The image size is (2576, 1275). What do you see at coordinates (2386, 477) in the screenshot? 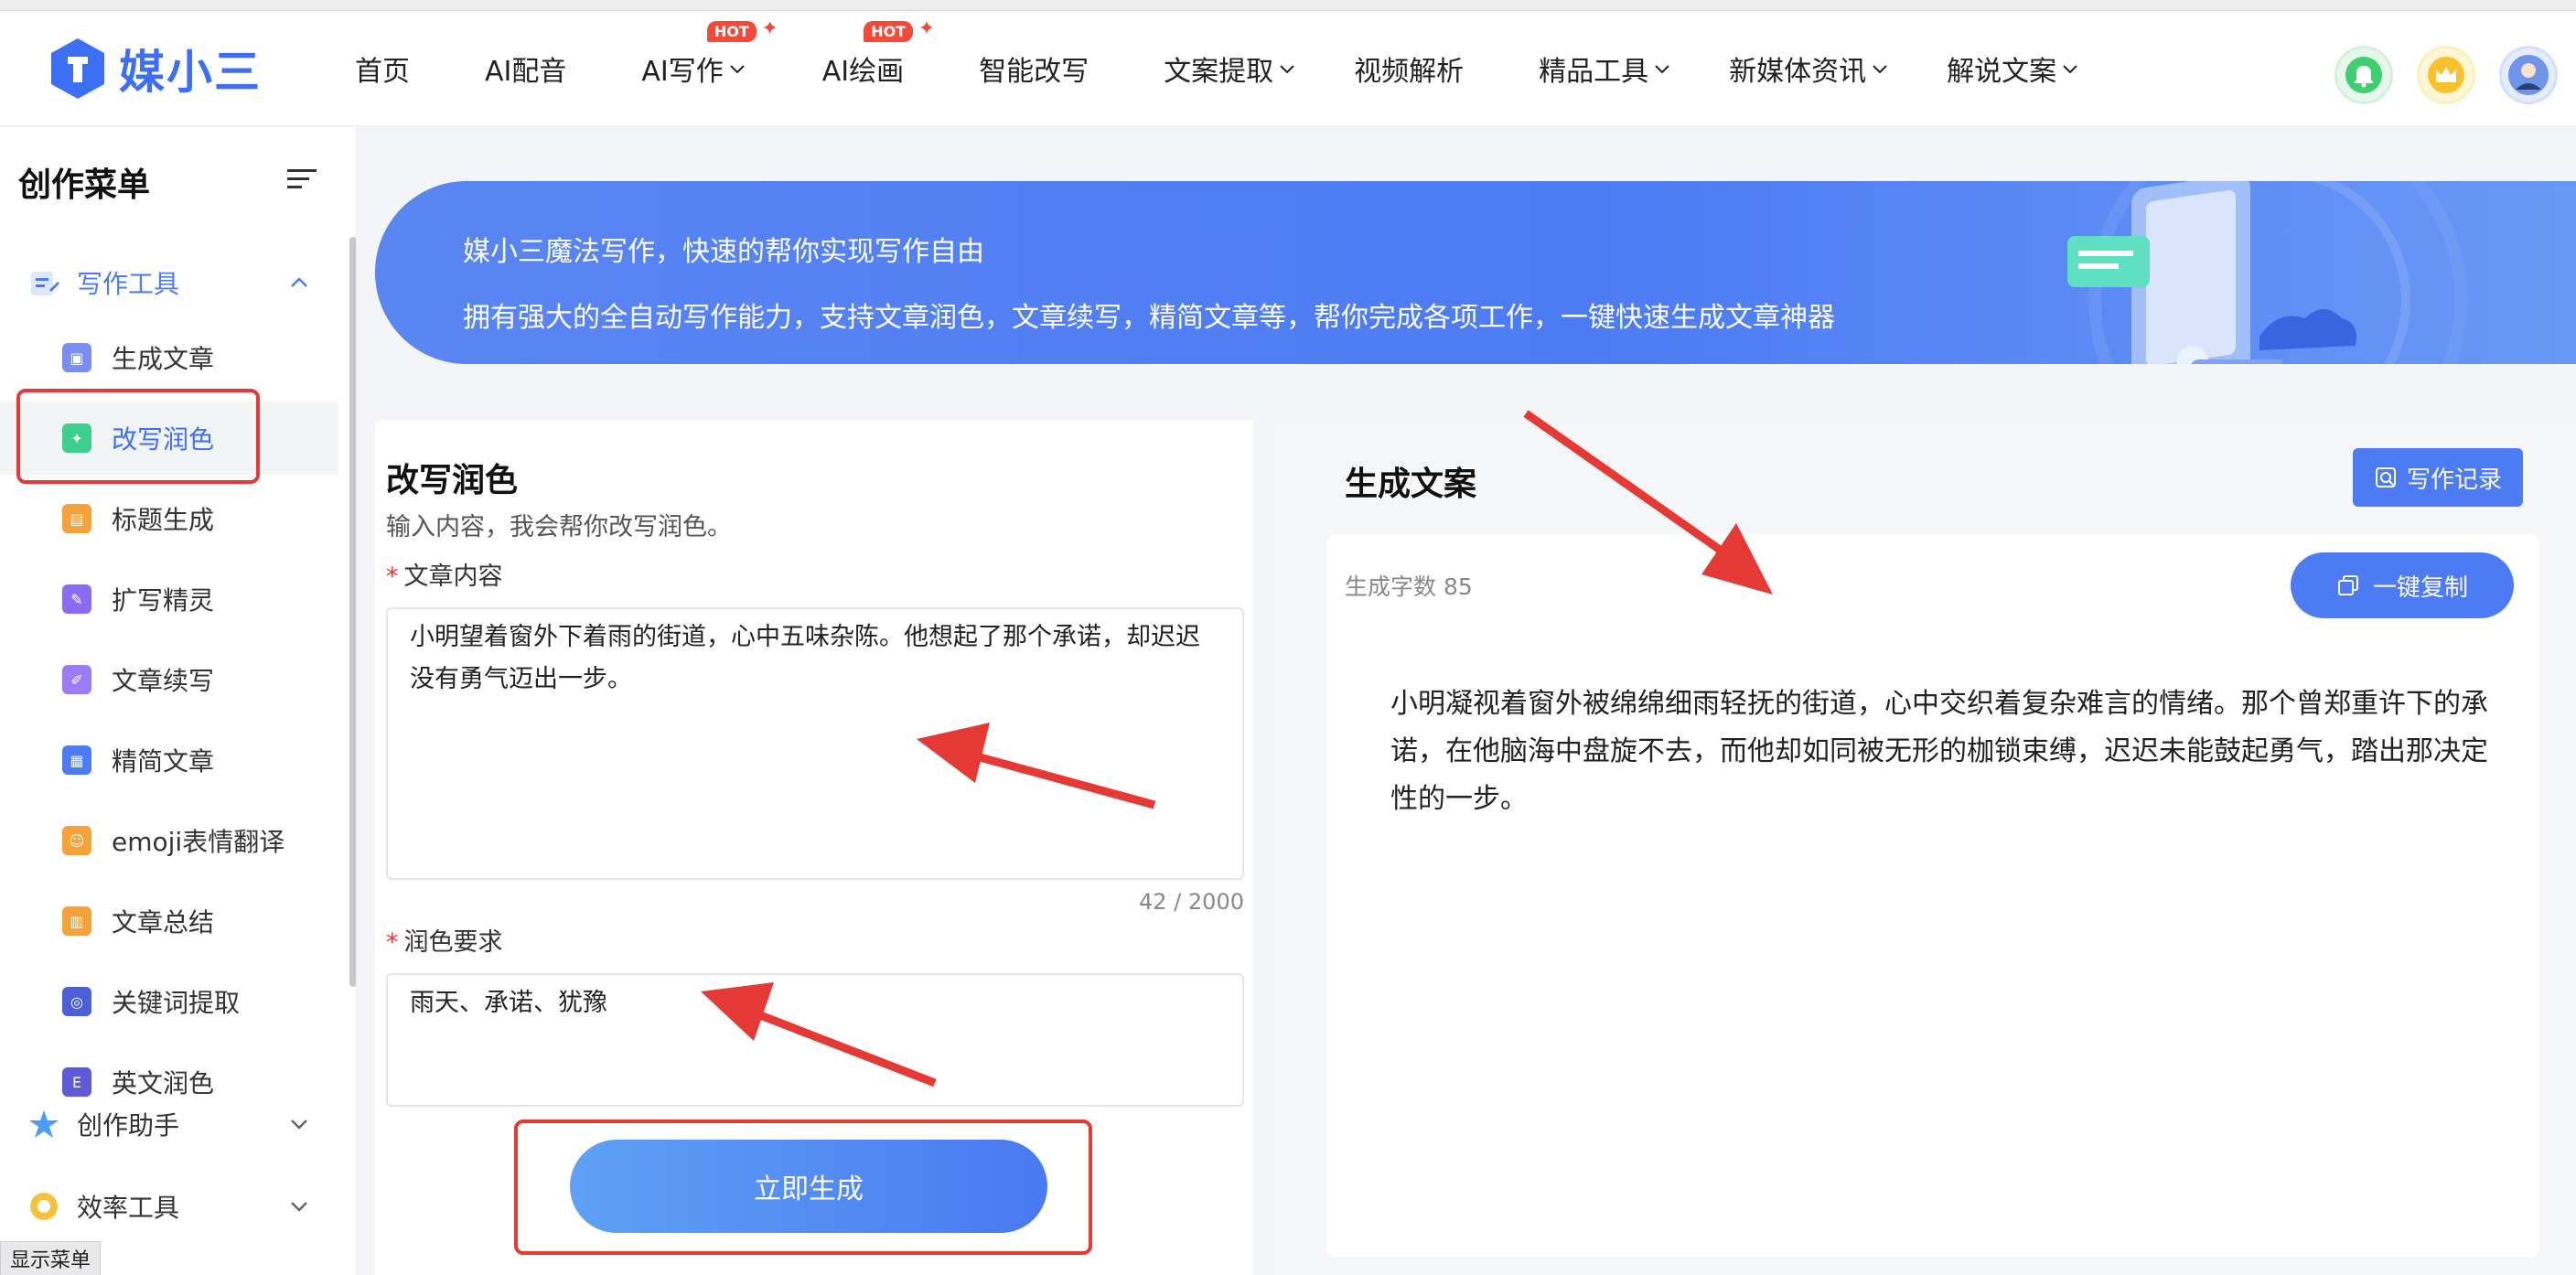
I see `history-icon` at bounding box center [2386, 477].